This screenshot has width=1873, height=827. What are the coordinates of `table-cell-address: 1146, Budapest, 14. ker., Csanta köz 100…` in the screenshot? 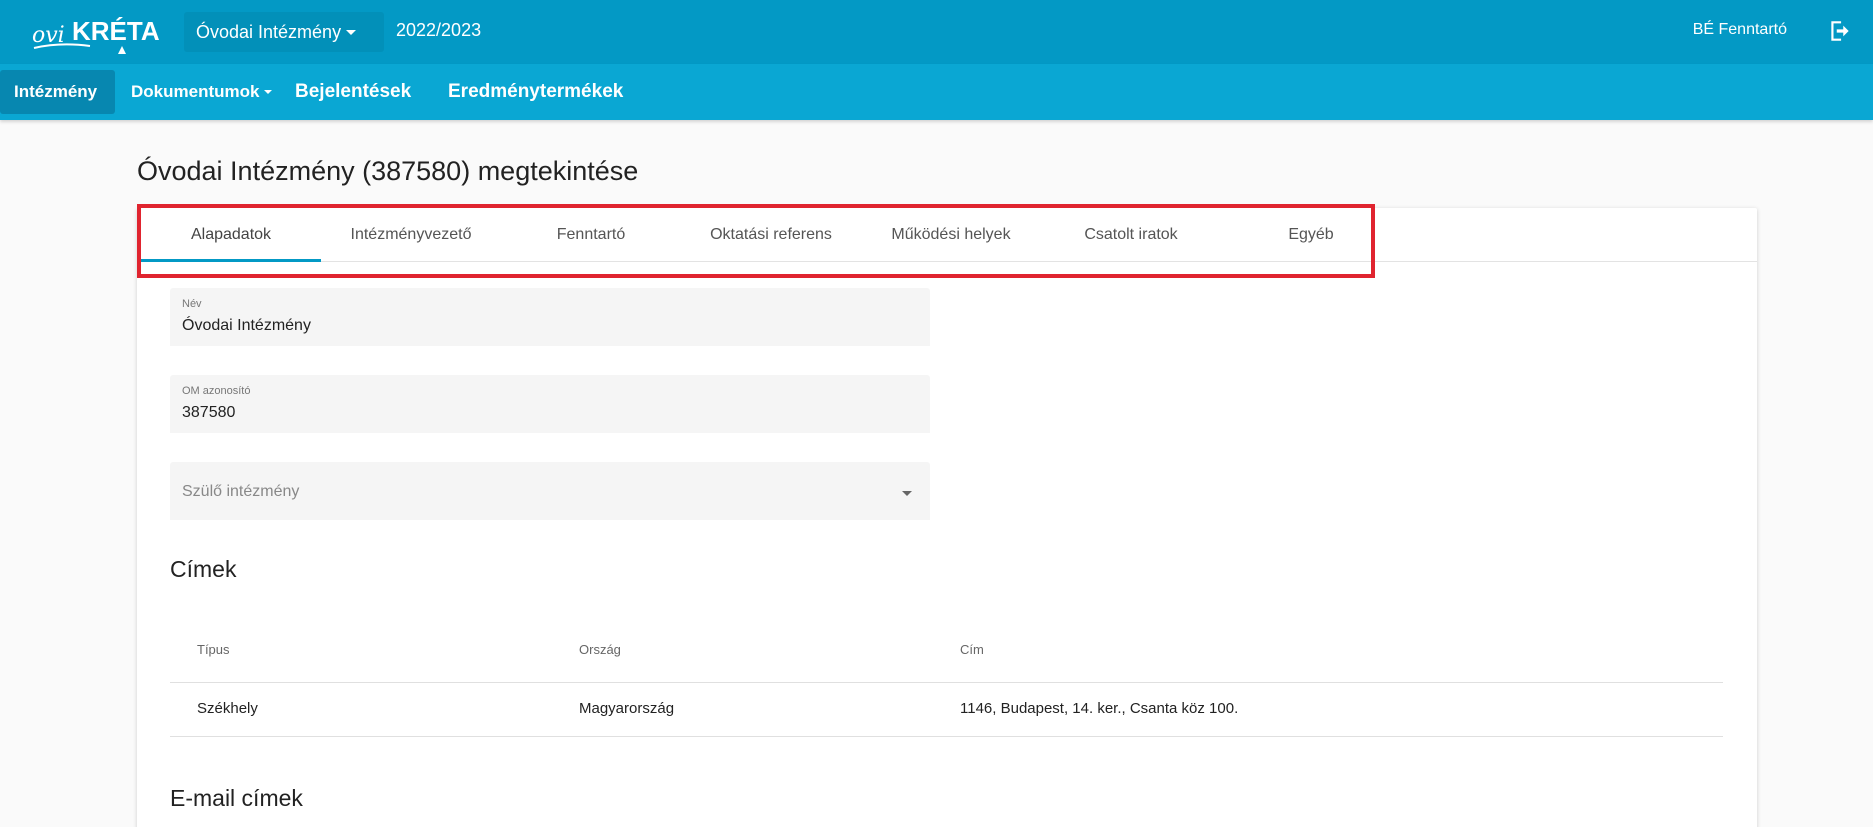 It's located at (1099, 708).